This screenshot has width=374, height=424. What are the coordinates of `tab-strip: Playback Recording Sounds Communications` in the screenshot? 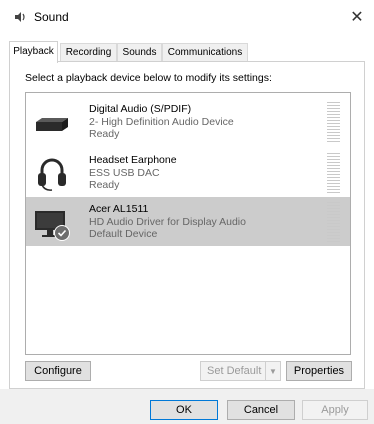 It's located at (187, 52).